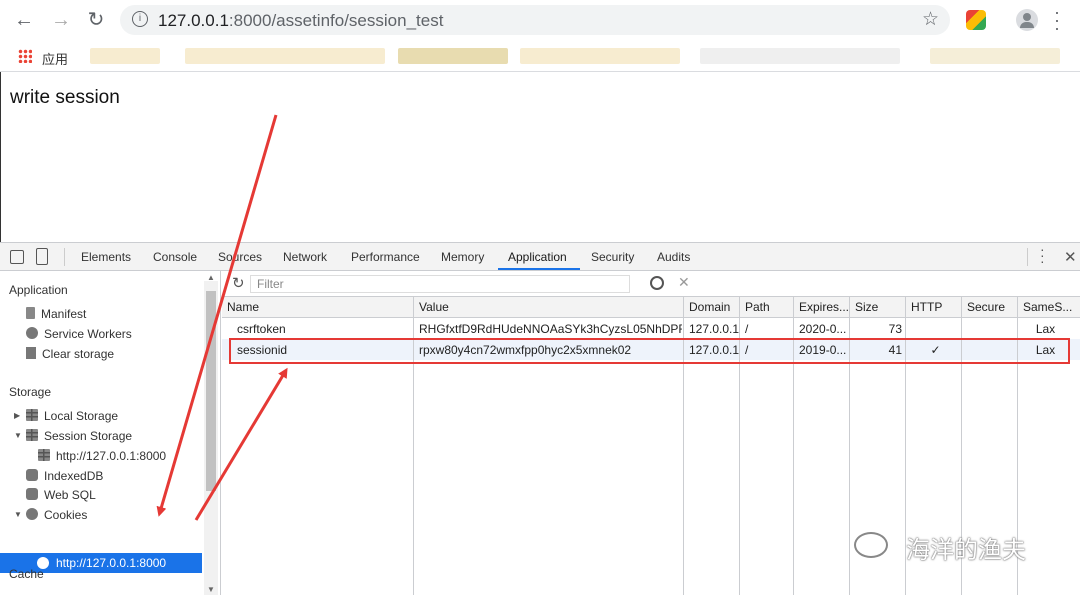 The image size is (1080, 595). What do you see at coordinates (217, 315) in the screenshot?
I see `arrow-to-cookies` at bounding box center [217, 315].